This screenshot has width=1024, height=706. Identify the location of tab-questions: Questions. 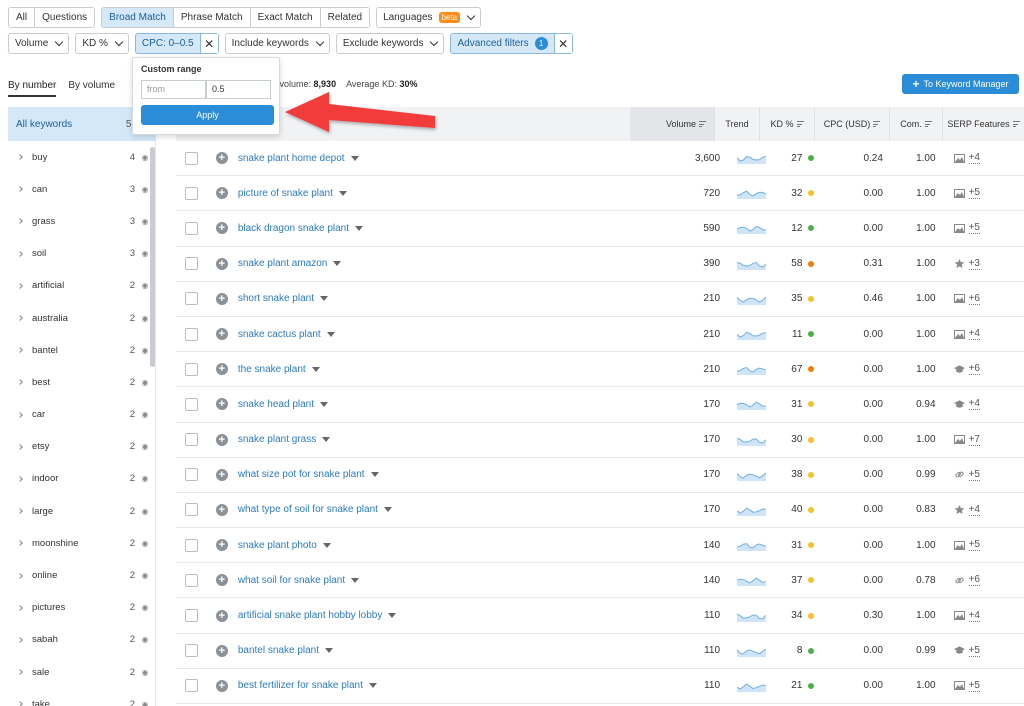
(65, 17).